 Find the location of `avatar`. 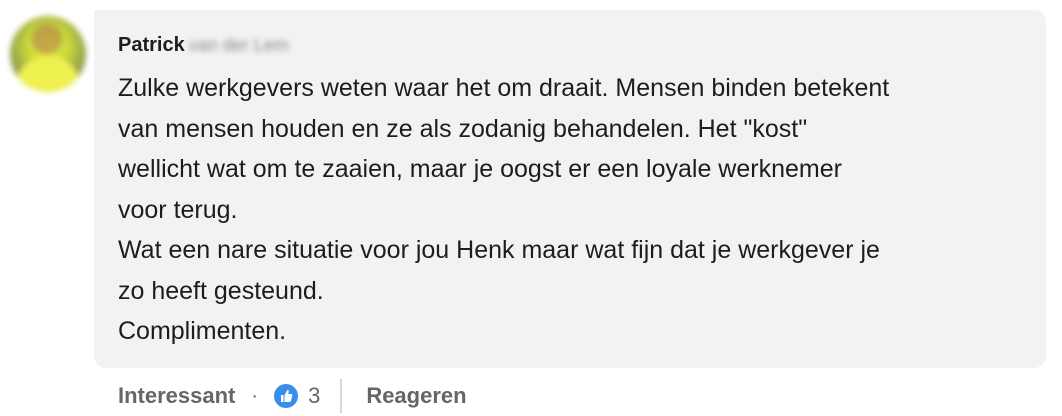

avatar is located at coordinates (48, 54).